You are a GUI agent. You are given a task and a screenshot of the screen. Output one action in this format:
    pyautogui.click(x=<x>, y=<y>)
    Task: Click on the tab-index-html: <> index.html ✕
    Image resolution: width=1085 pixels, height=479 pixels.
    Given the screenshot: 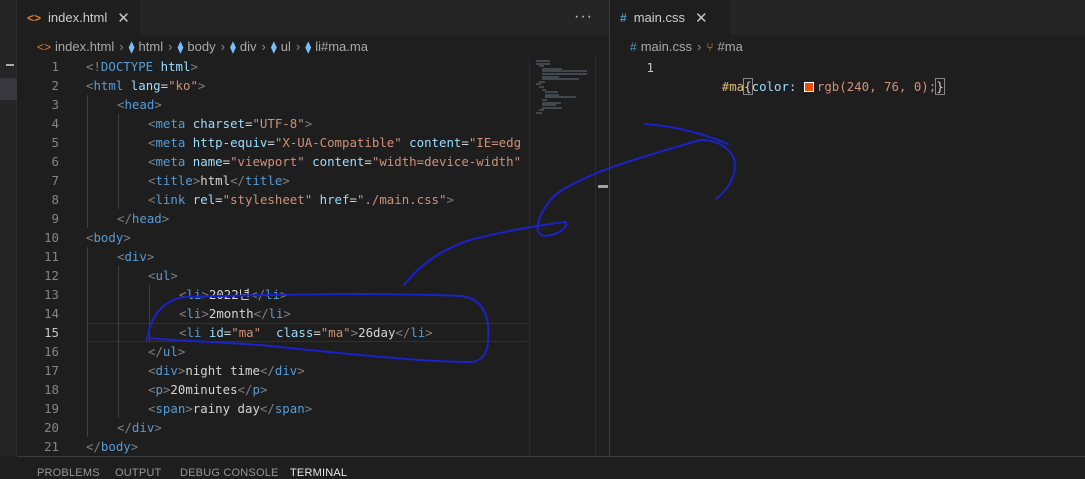 What is the action you would take?
    pyautogui.click(x=78, y=17)
    